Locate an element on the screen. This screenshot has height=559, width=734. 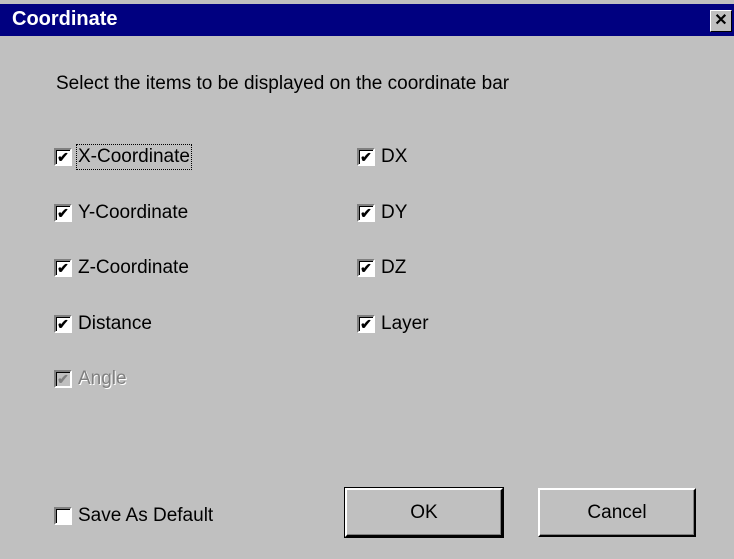
ok-button: OK is located at coordinates (424, 512).